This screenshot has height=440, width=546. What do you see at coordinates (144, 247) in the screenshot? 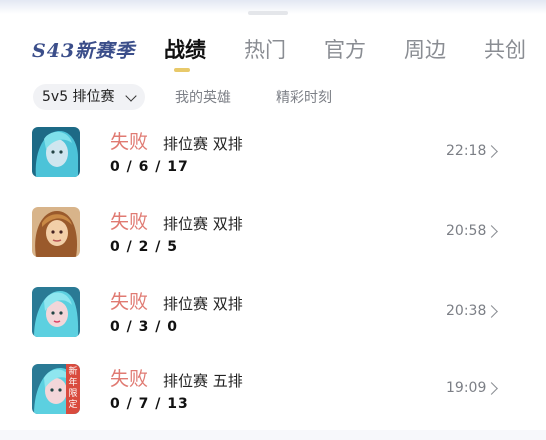
I see `match-kda: 0 / 2 / 5` at bounding box center [144, 247].